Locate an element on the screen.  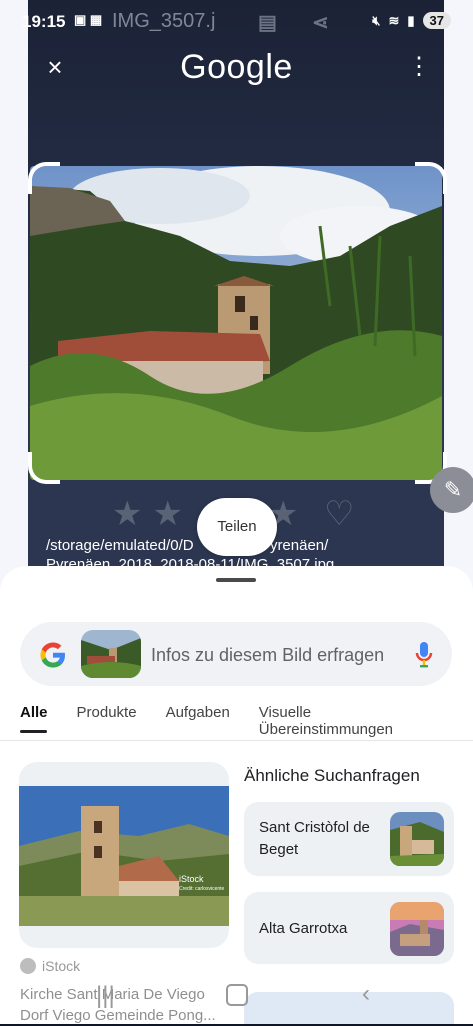
source-favicon-icon is located at coordinates (28, 966).